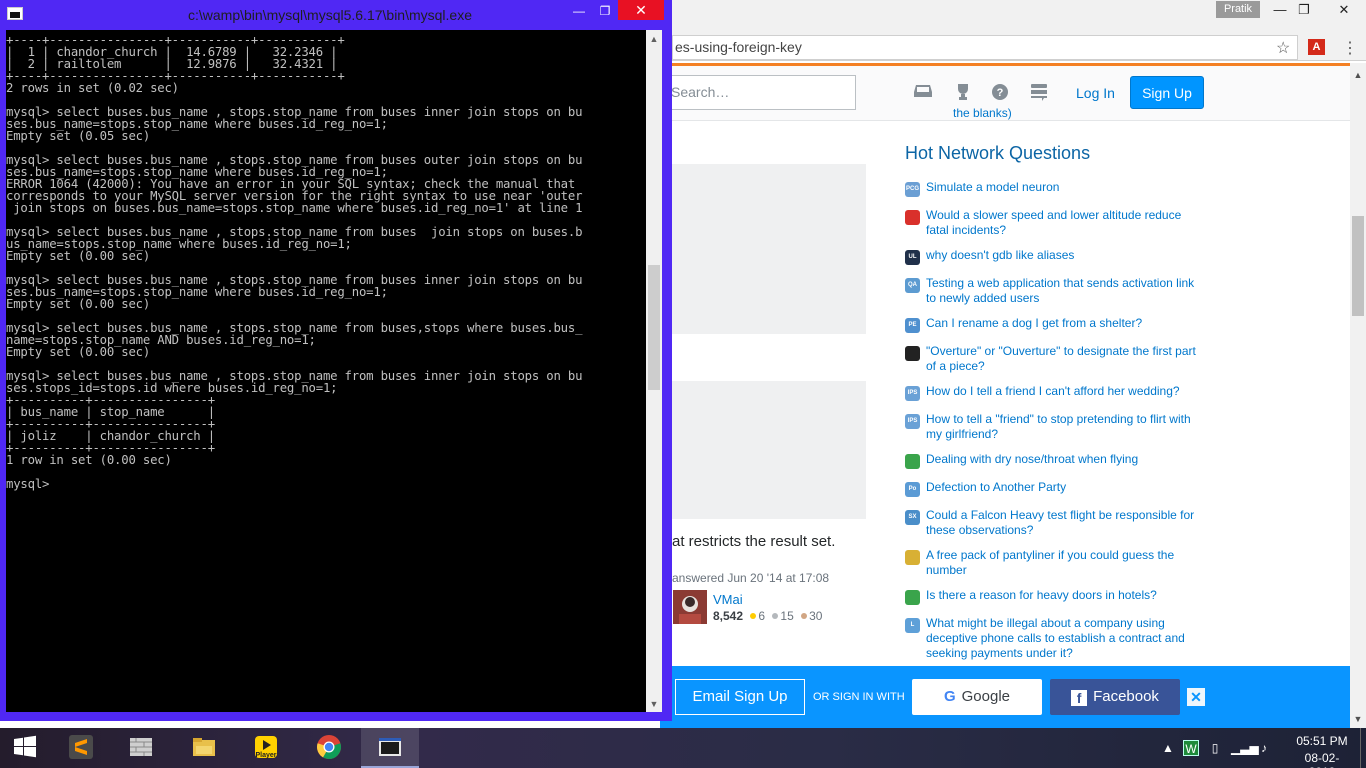  Describe the element at coordinates (985, 47) in the screenshot. I see `address-bar: es-using-foreign-key` at that location.